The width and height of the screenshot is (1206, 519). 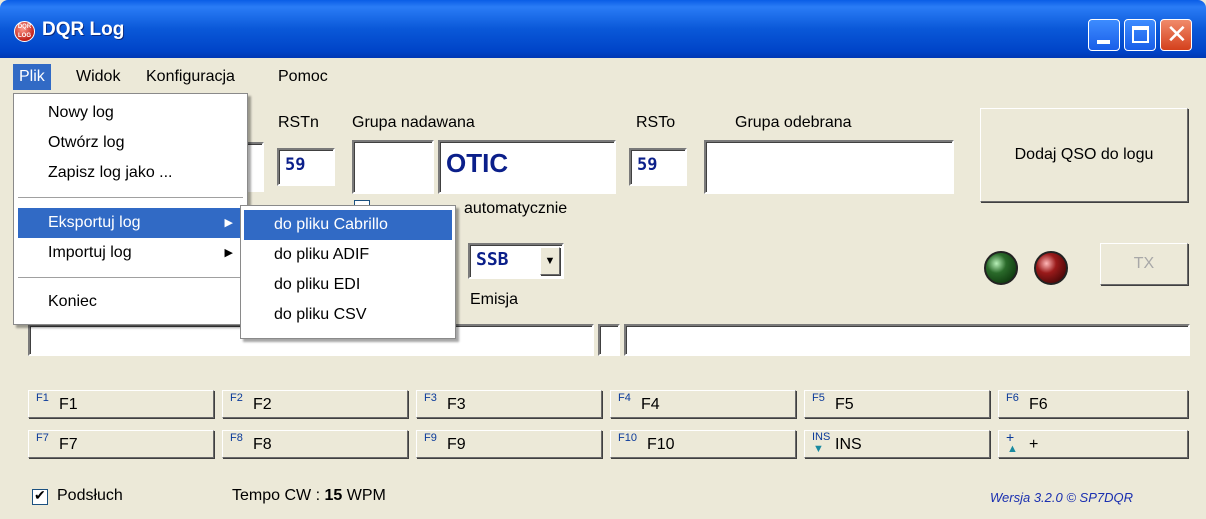 What do you see at coordinates (430, 398) in the screenshot?
I see `f3-small-label: F3` at bounding box center [430, 398].